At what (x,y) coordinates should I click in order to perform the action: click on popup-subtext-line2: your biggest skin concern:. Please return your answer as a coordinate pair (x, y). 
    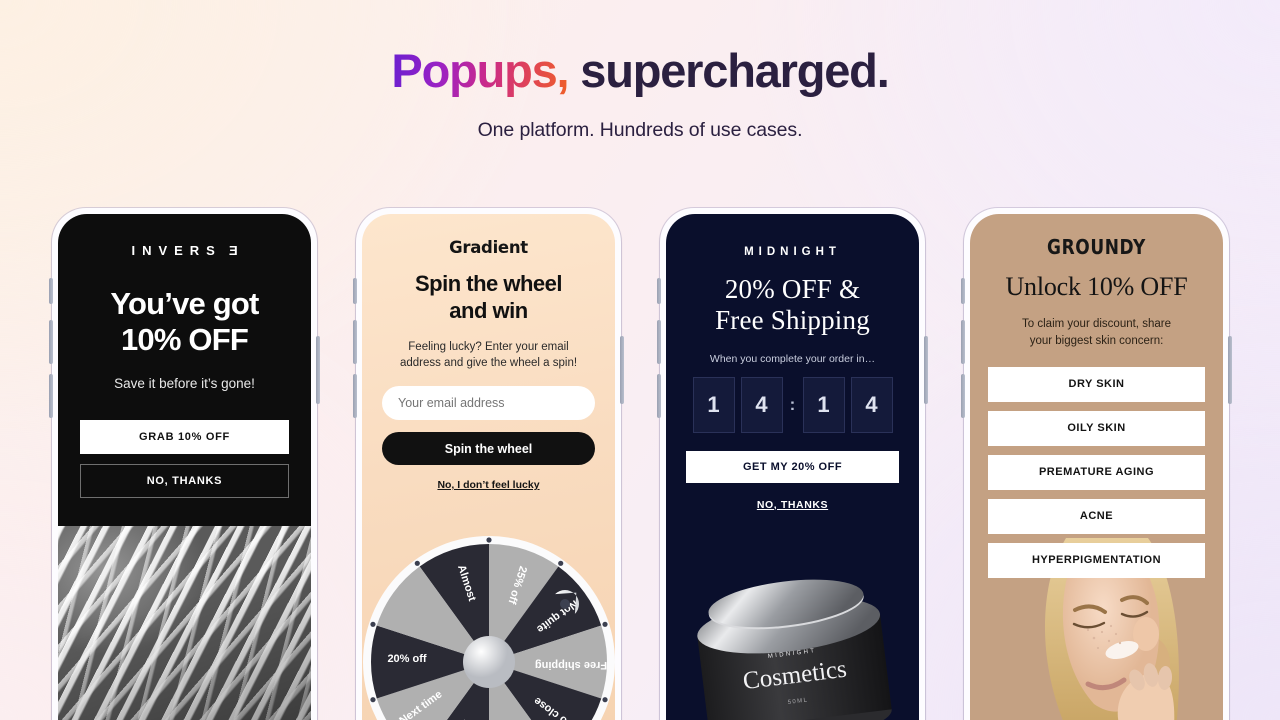
    Looking at the image, I should click on (1096, 341).